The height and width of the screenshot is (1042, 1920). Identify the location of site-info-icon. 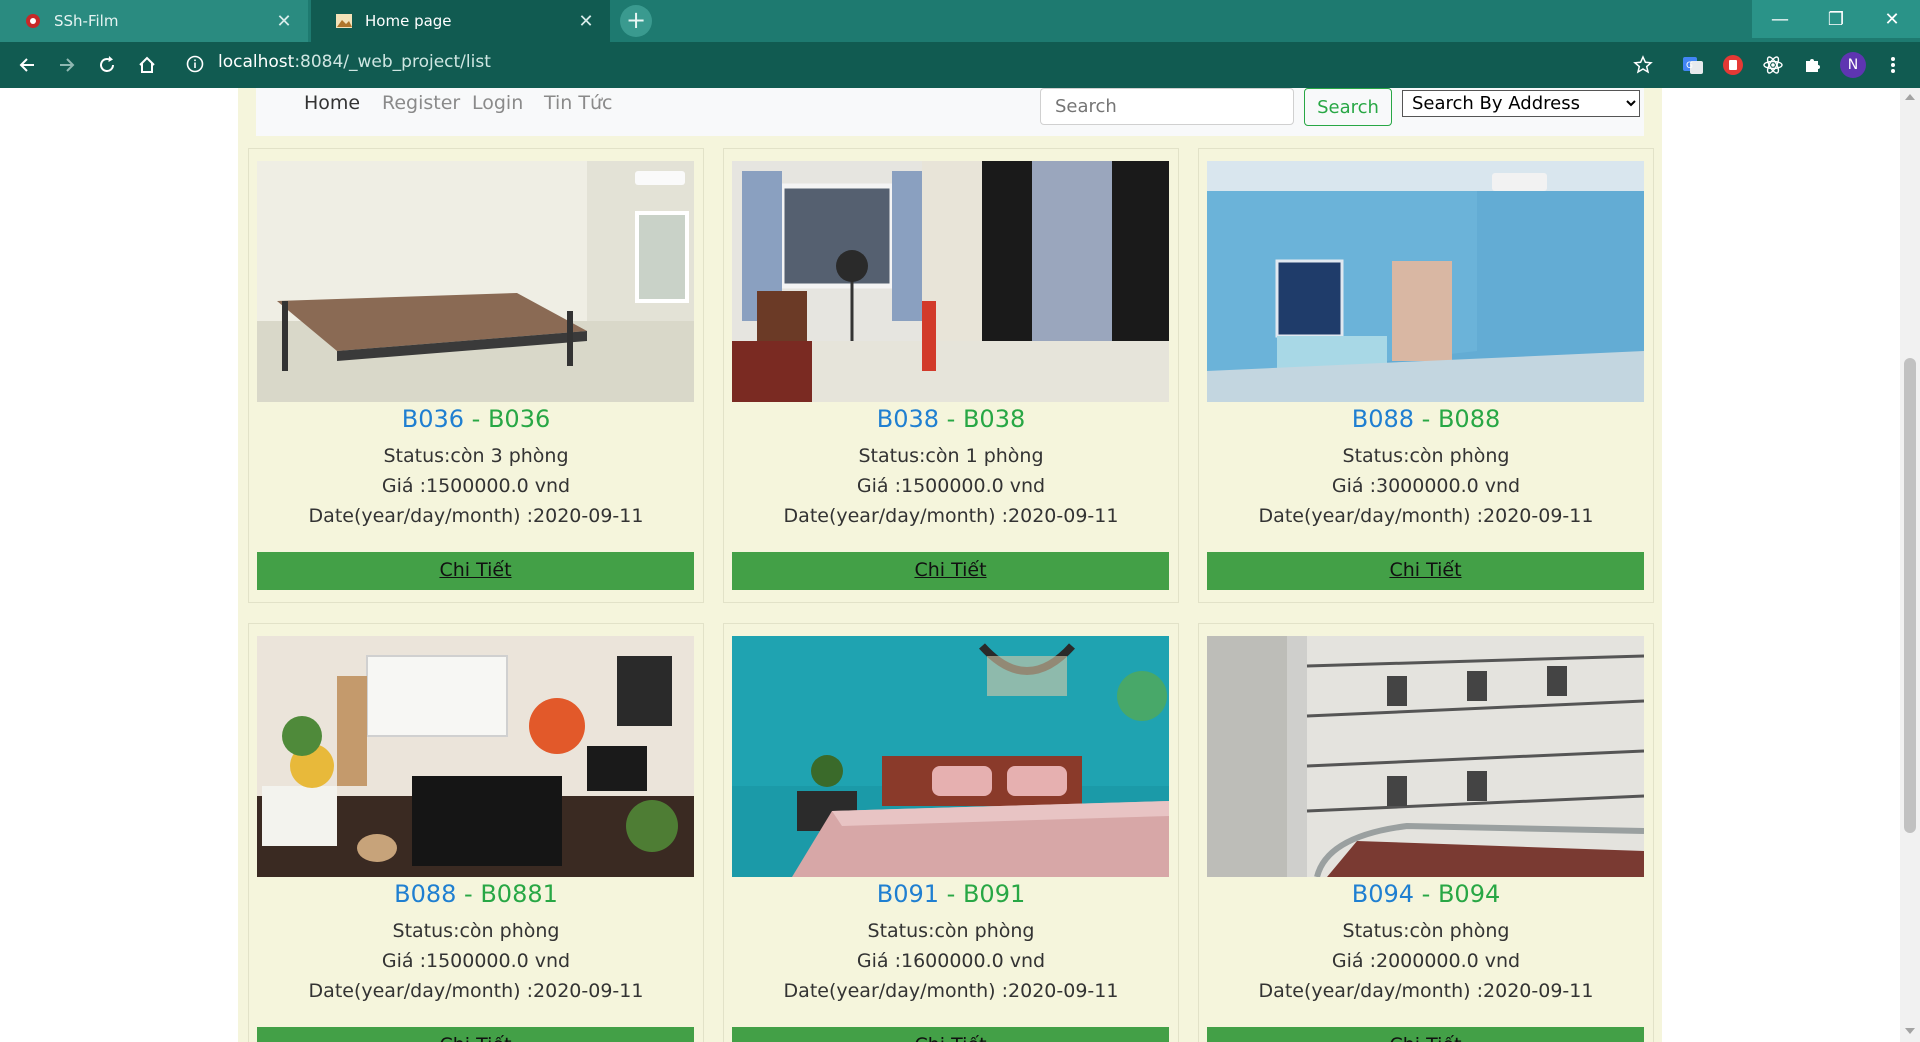
(195, 64).